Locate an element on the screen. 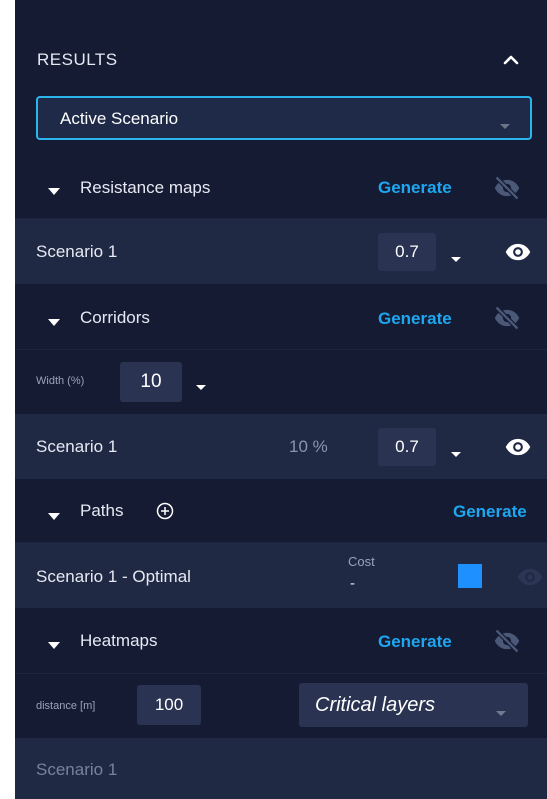 This screenshot has height=799, width=547. heatmap-scenario-name: Scenario 1 is located at coordinates (77, 769).